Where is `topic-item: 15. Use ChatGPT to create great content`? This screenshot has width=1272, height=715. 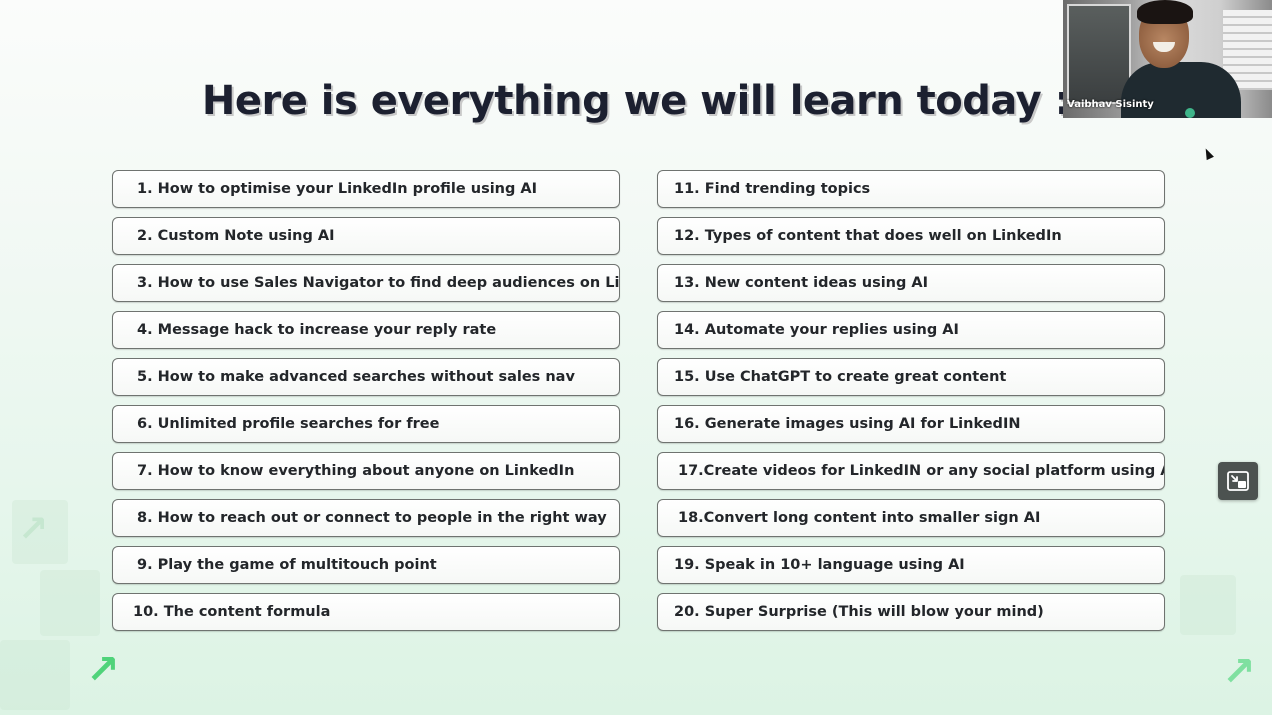
topic-item: 15. Use ChatGPT to create great content is located at coordinates (911, 377).